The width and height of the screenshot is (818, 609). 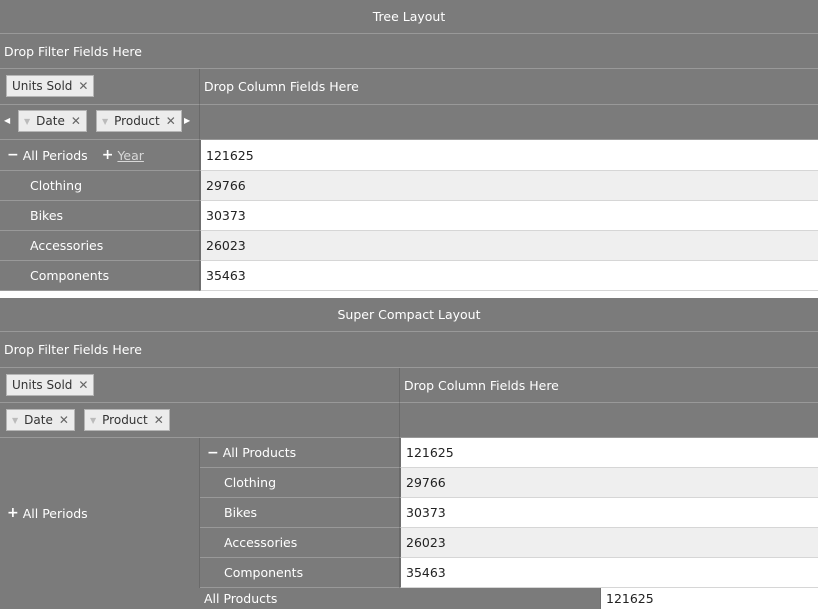 I want to click on tree-column-drop-zone-label: Drop Column Fields Here, so click(x=281, y=86).